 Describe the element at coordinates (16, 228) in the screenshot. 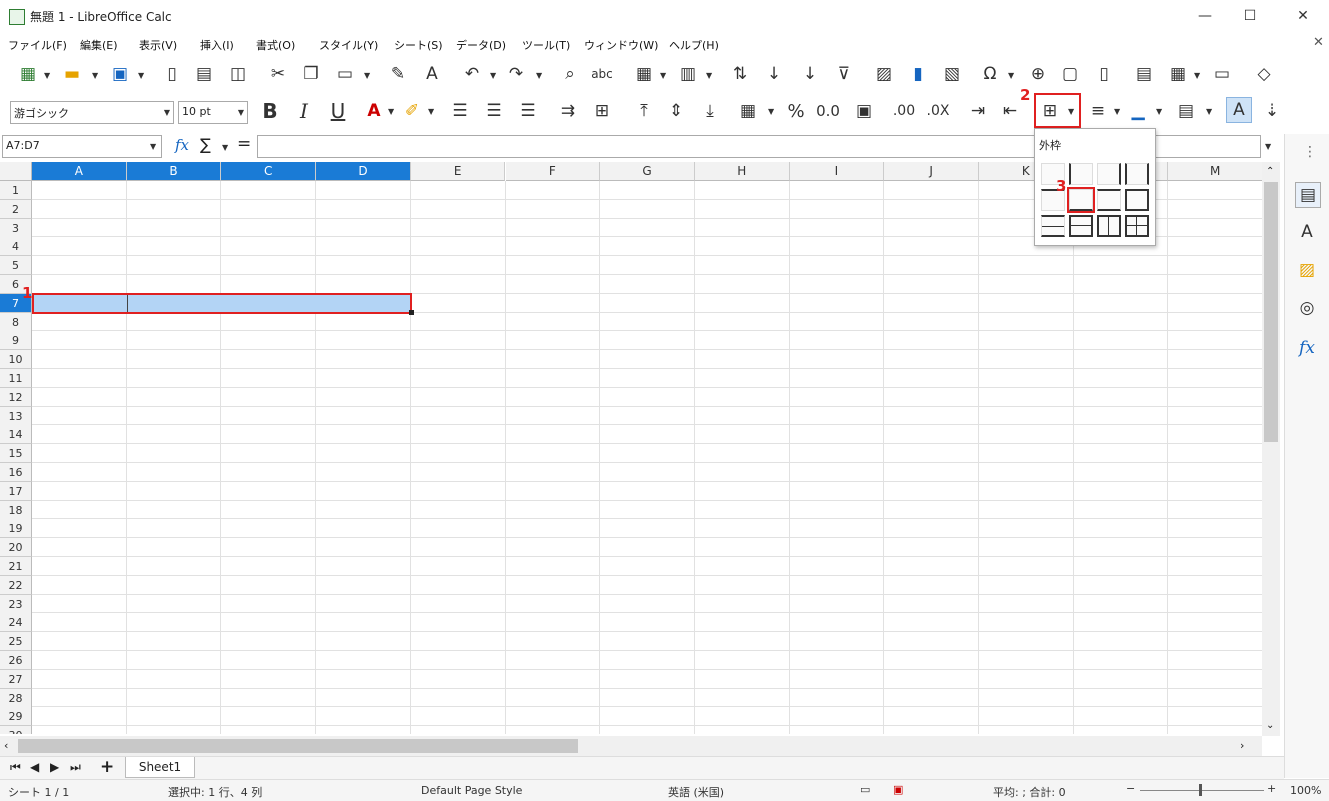

I see `row-header-3: 3` at that location.